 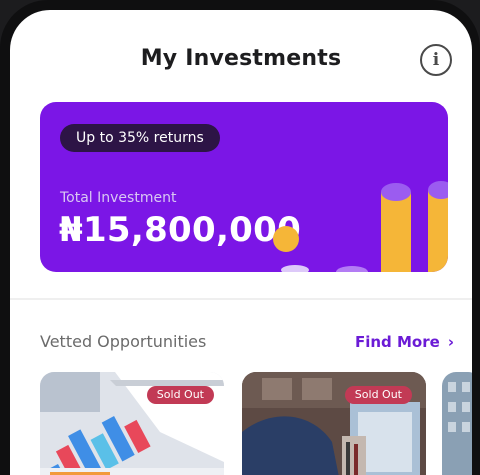 I want to click on building-image, so click(x=457, y=423).